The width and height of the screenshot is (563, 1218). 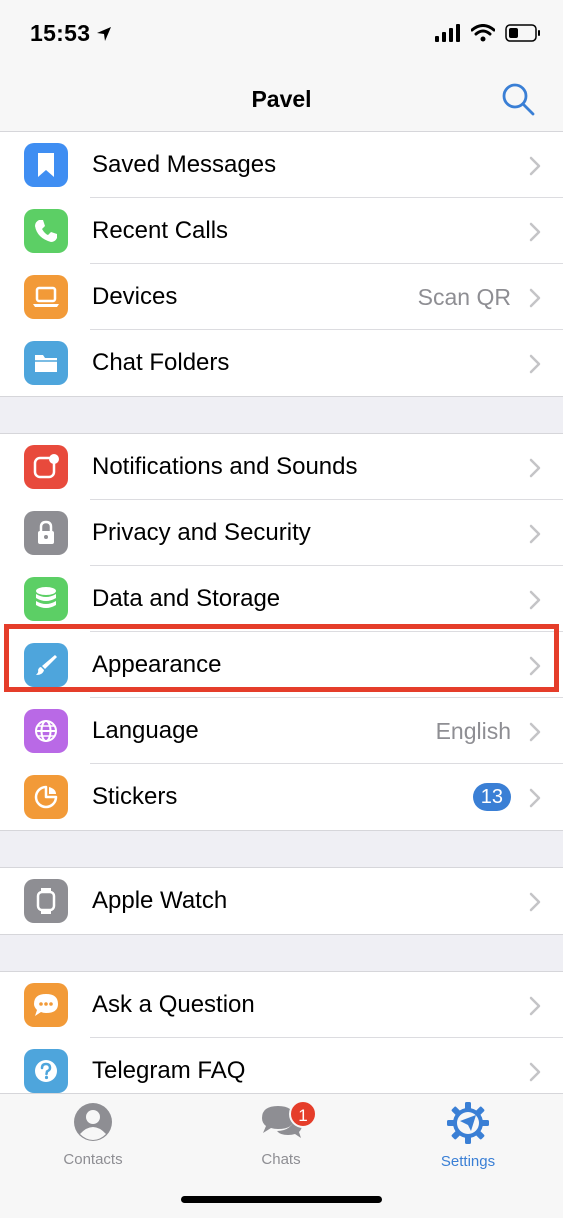 I want to click on question-icon, so click(x=46, y=1071).